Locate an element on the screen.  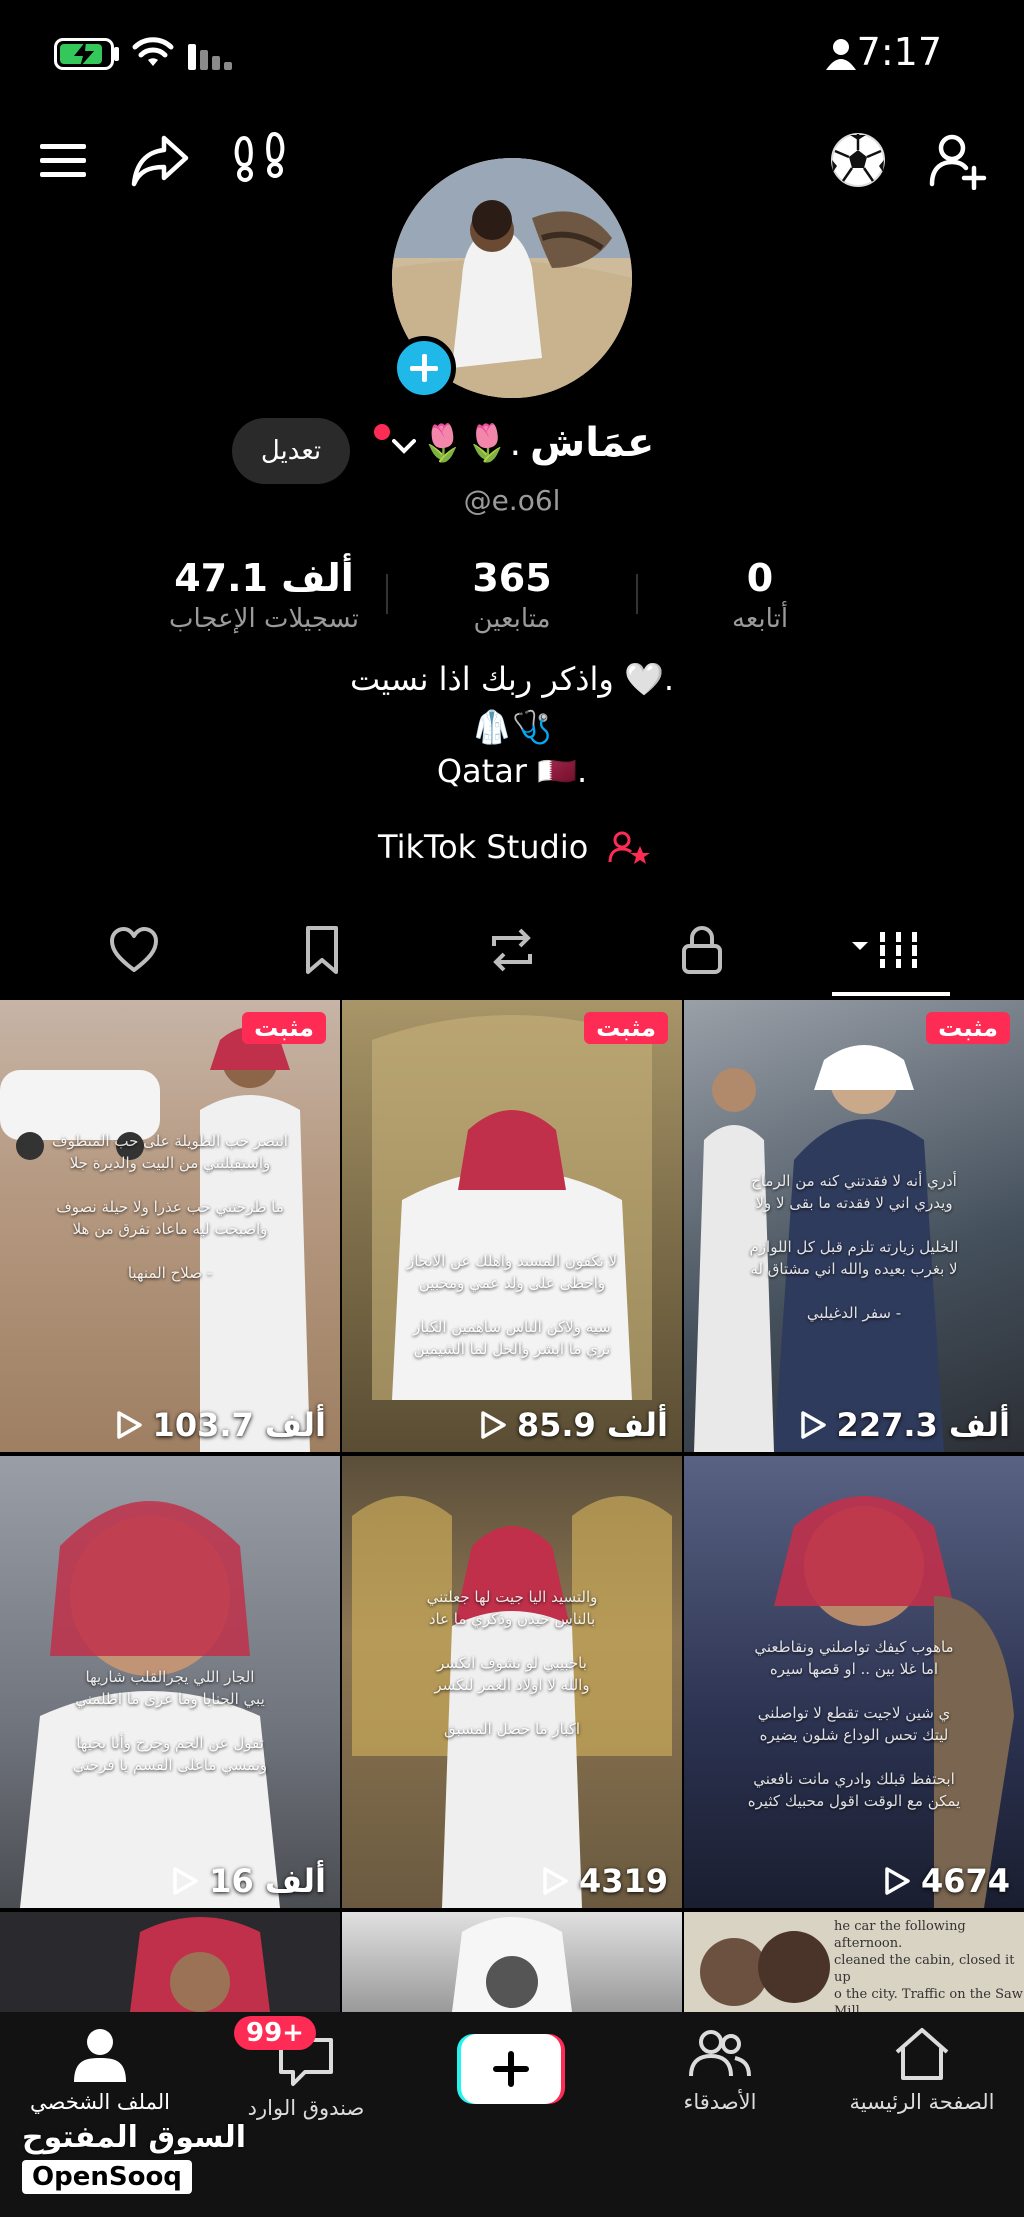
view-count: 4674 is located at coordinates (946, 1881).